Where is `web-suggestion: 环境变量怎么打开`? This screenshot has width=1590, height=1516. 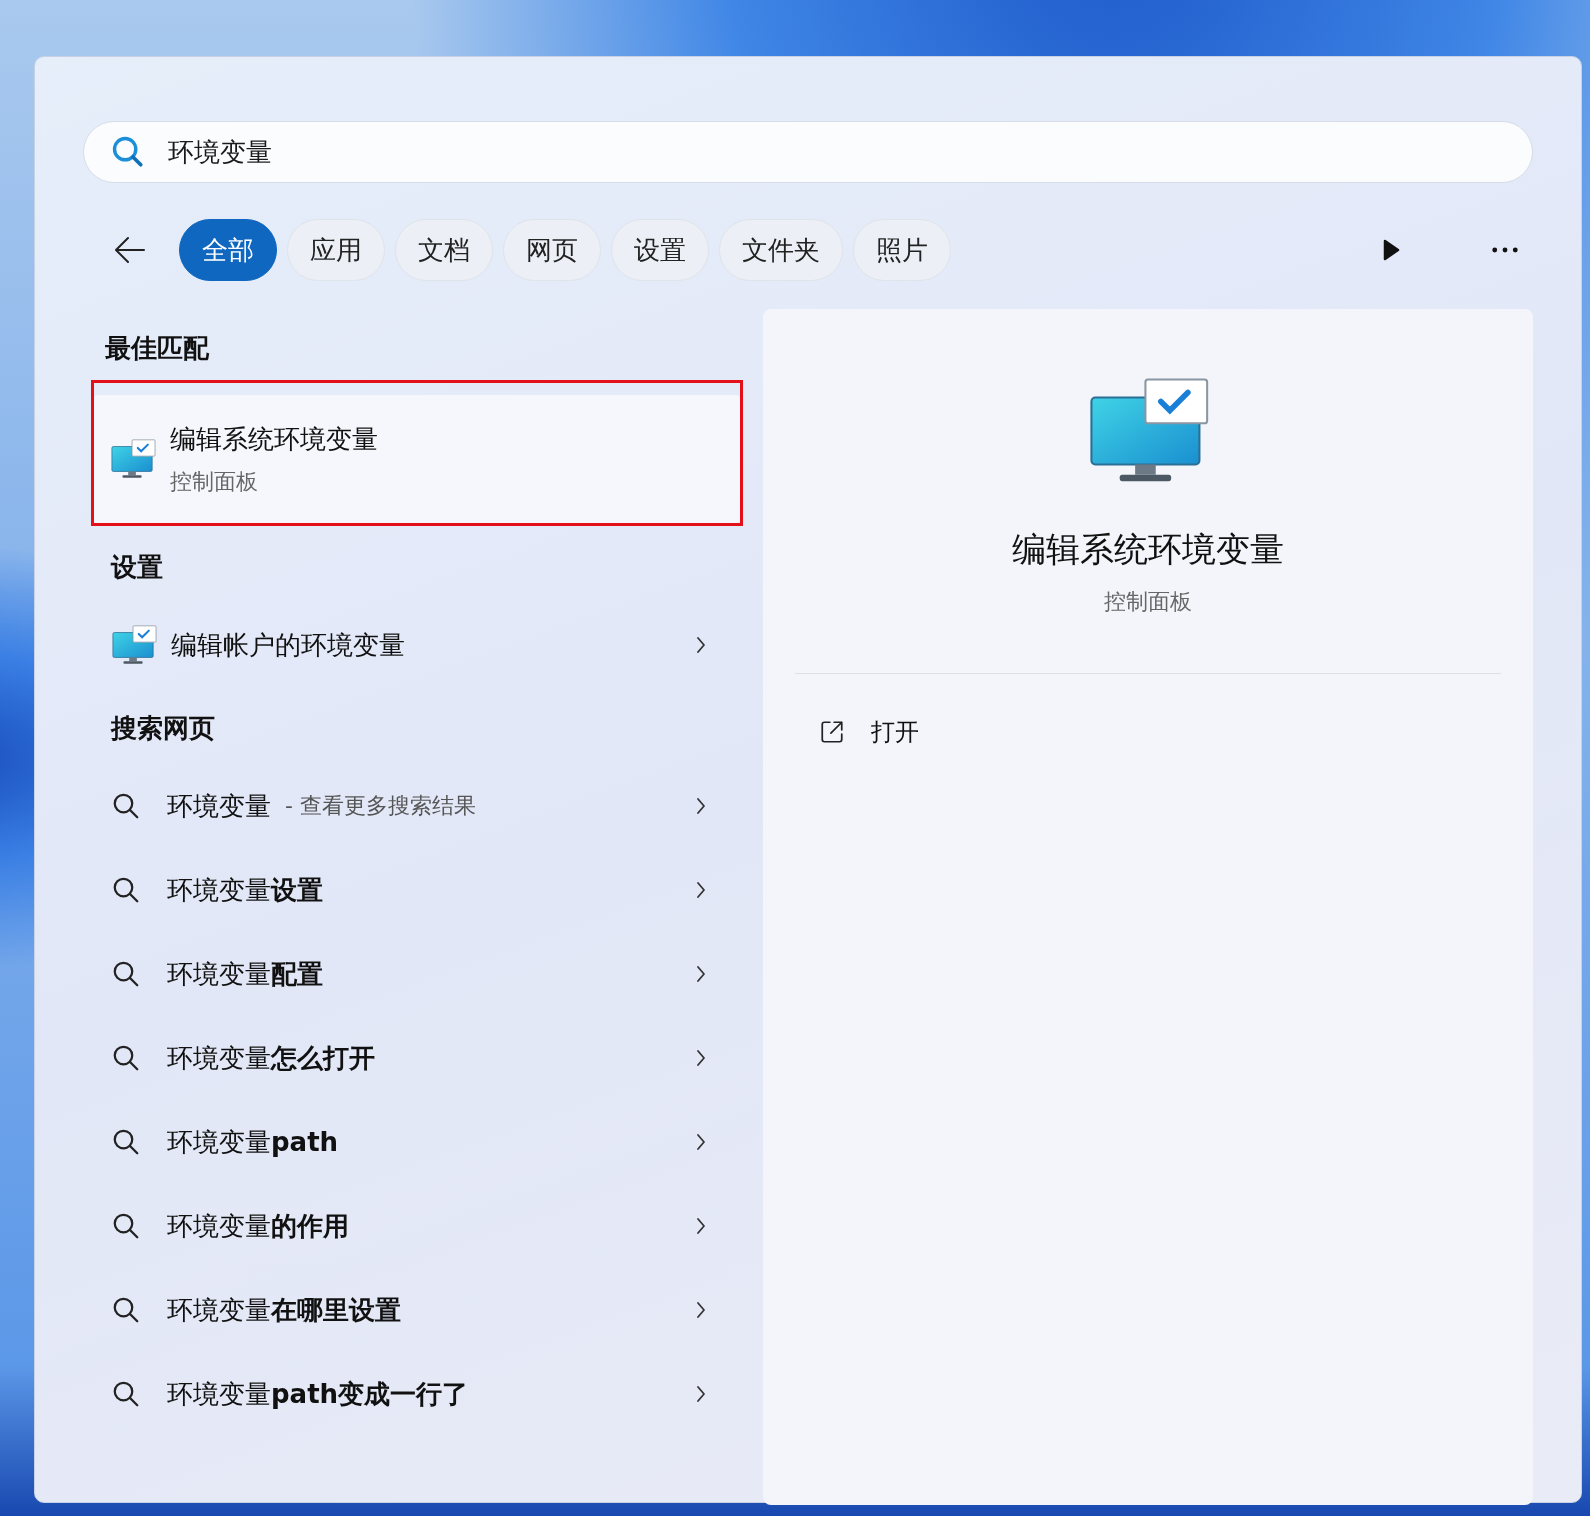
web-suggestion: 环境变量怎么打开 is located at coordinates (418, 1058).